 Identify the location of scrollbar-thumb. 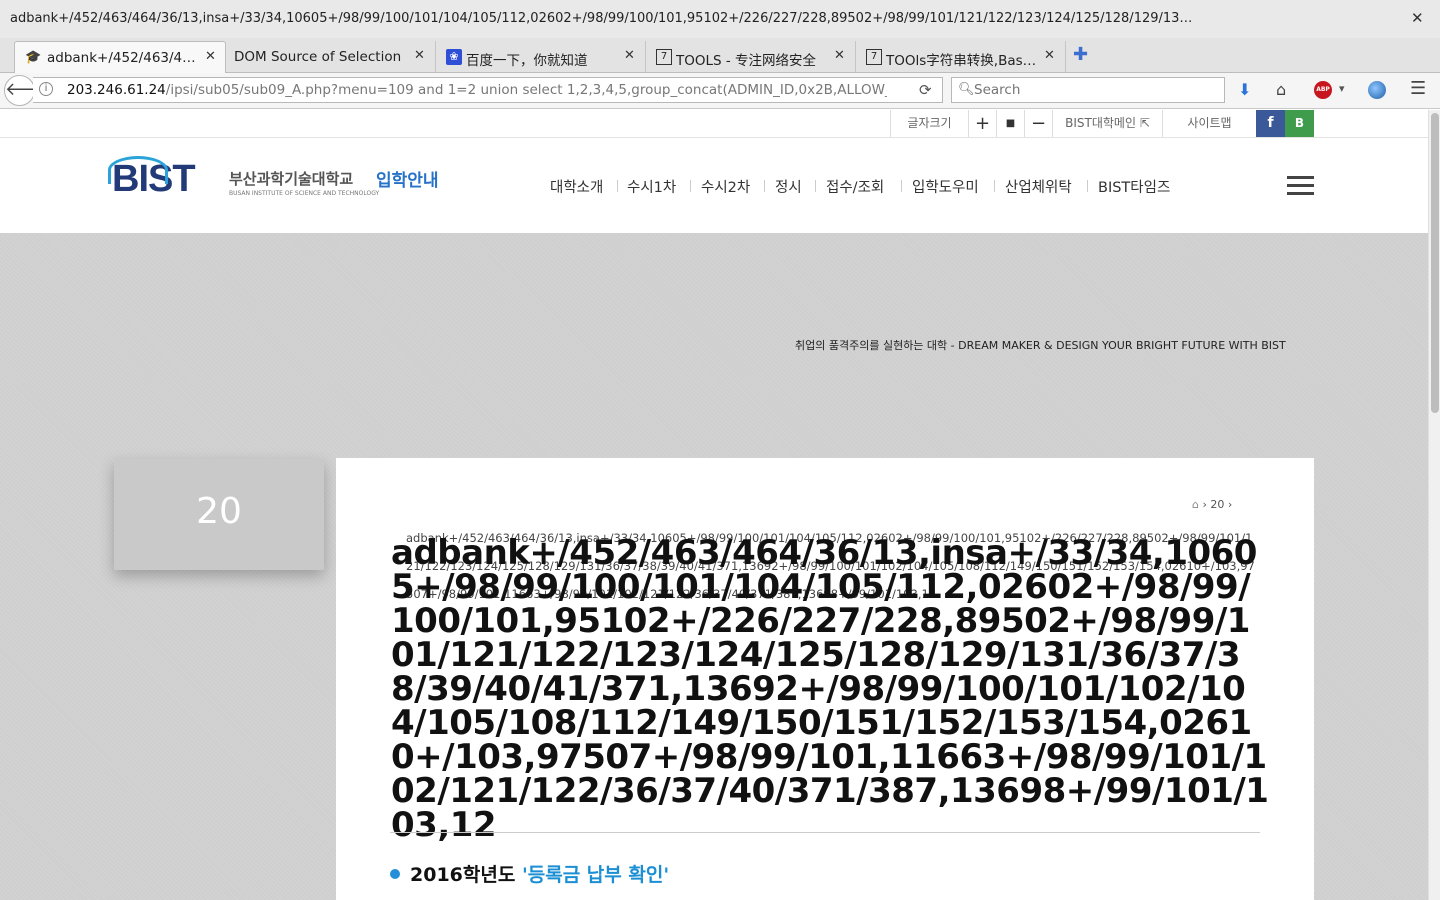
(1435, 263).